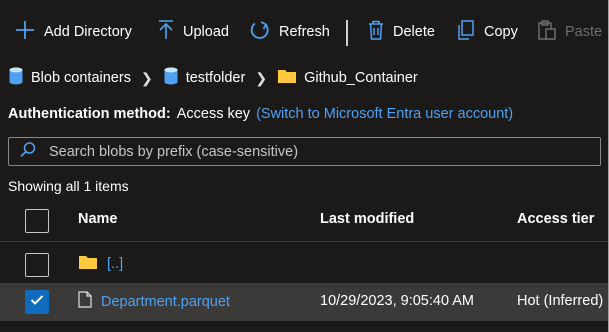 Image resolution: width=609 pixels, height=332 pixels. Describe the element at coordinates (304, 221) in the screenshot. I see `table-header: Name Last modified Access tier` at that location.